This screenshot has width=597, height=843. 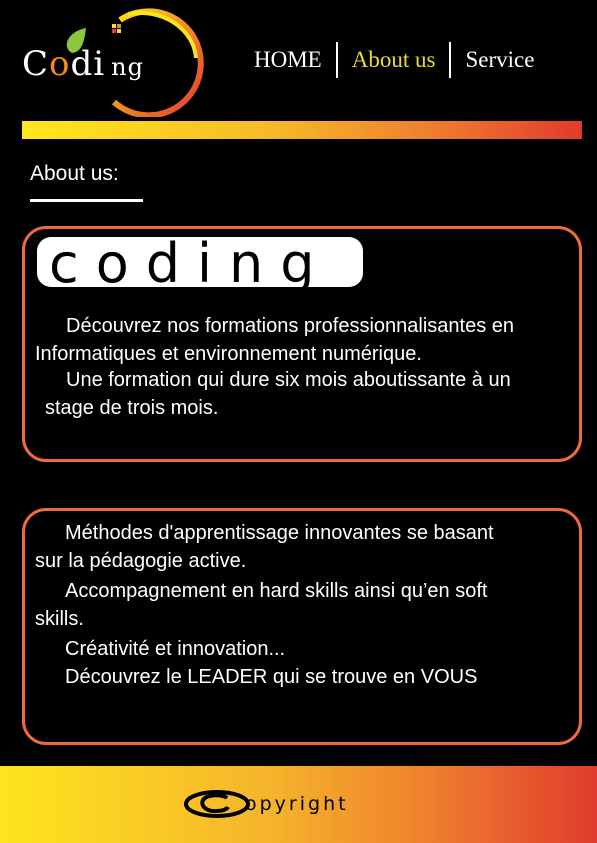 What do you see at coordinates (86, 200) in the screenshot?
I see `section-title-underline` at bounding box center [86, 200].